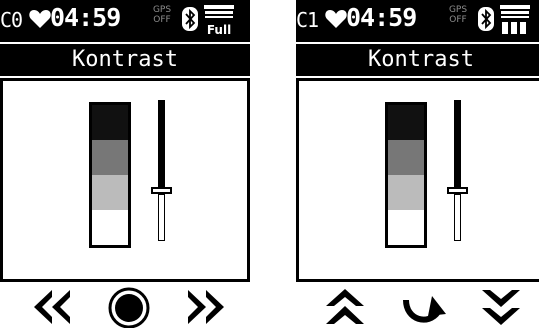  I want to click on battery-icon: Full, so click(219, 21).